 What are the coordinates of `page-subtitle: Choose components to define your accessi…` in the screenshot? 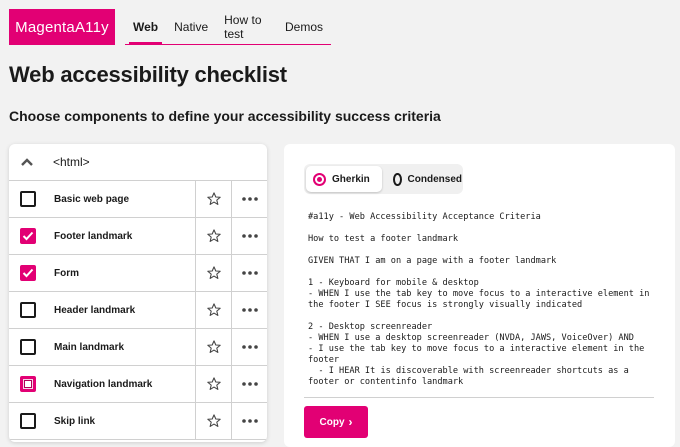 It's located at (225, 116).